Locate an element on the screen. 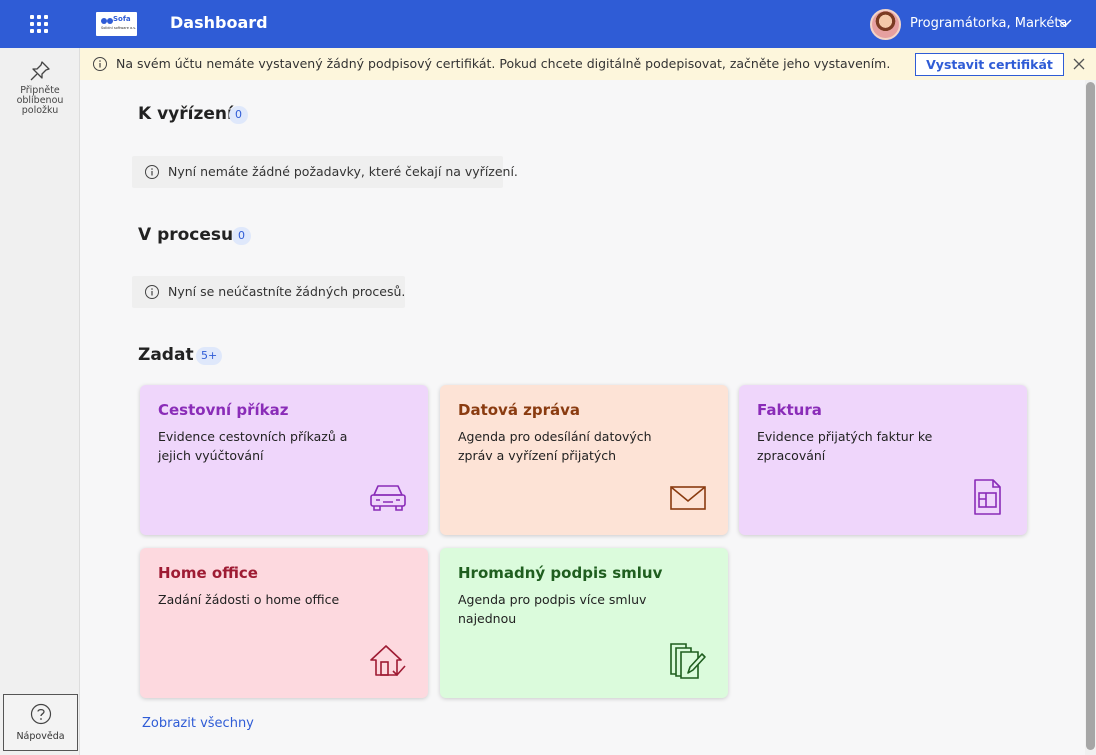 This screenshot has width=1096, height=755. user-menu-name: Programátorka, Markéta is located at coordinates (988, 23).